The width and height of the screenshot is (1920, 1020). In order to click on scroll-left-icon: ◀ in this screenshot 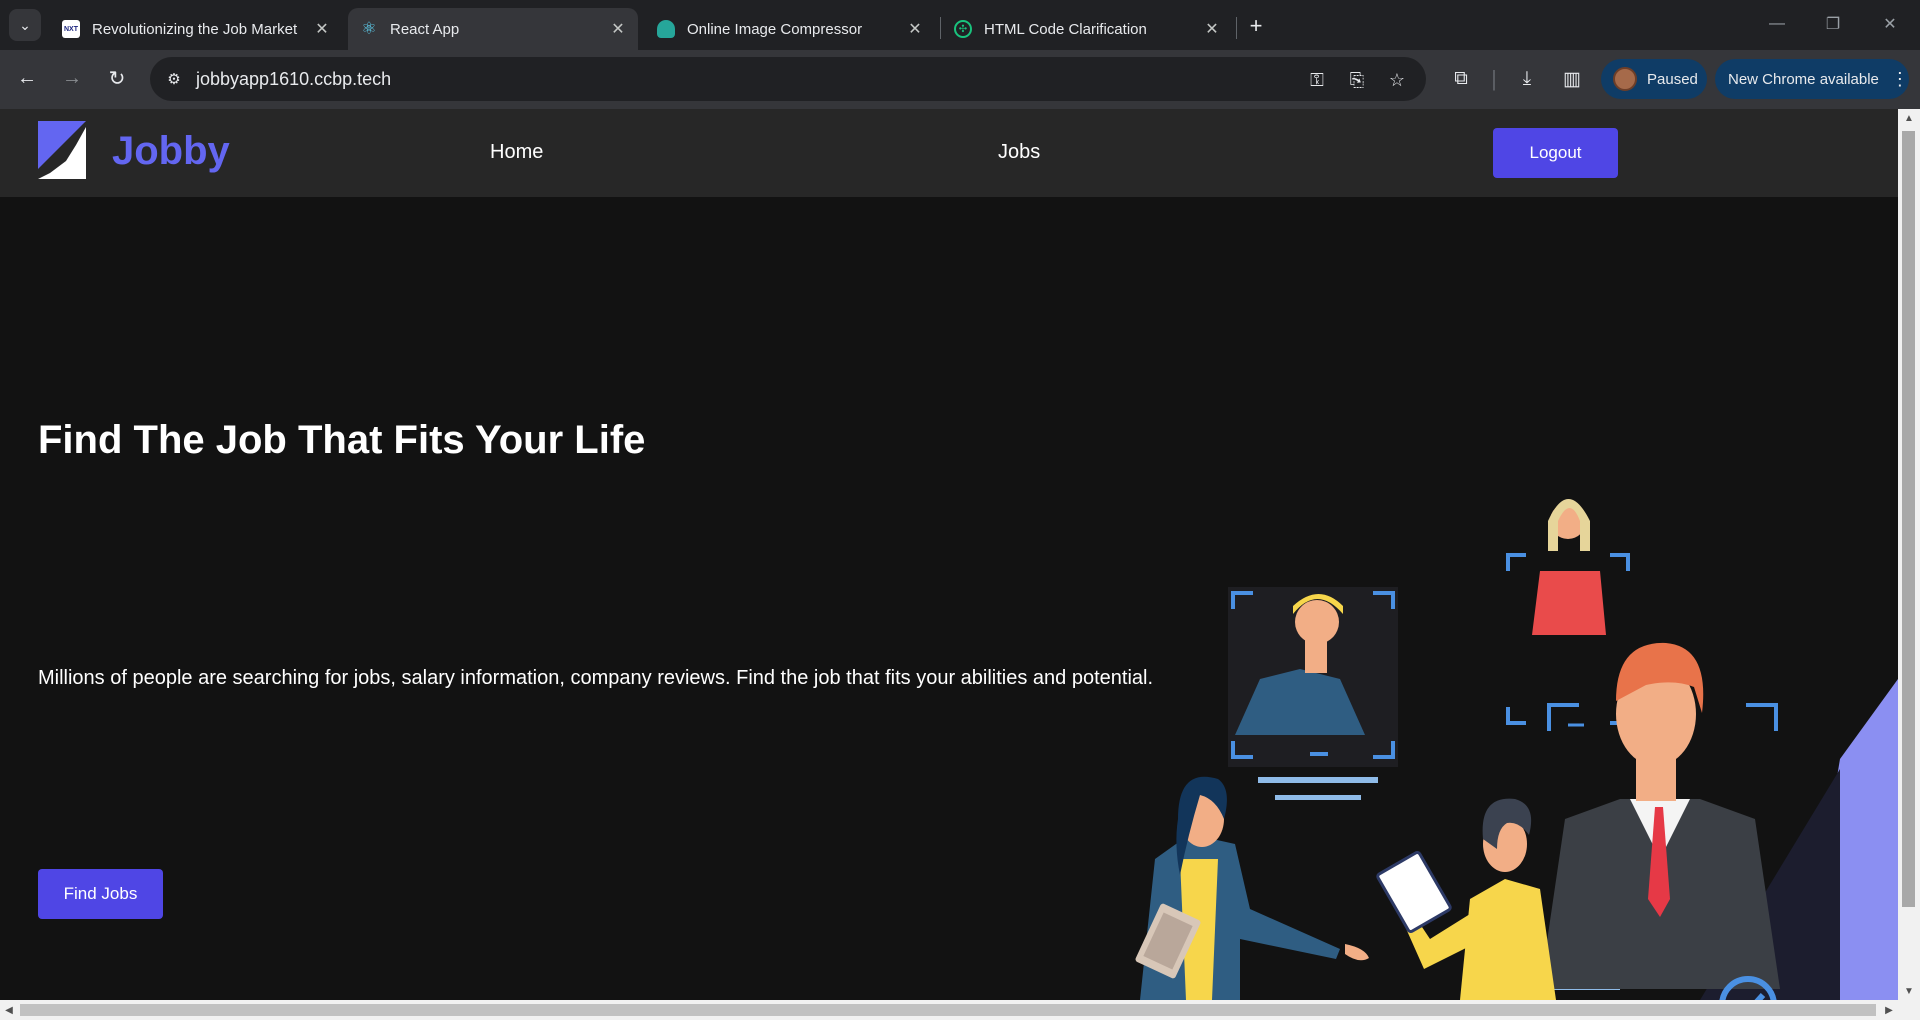, I will do `click(9, 1010)`.